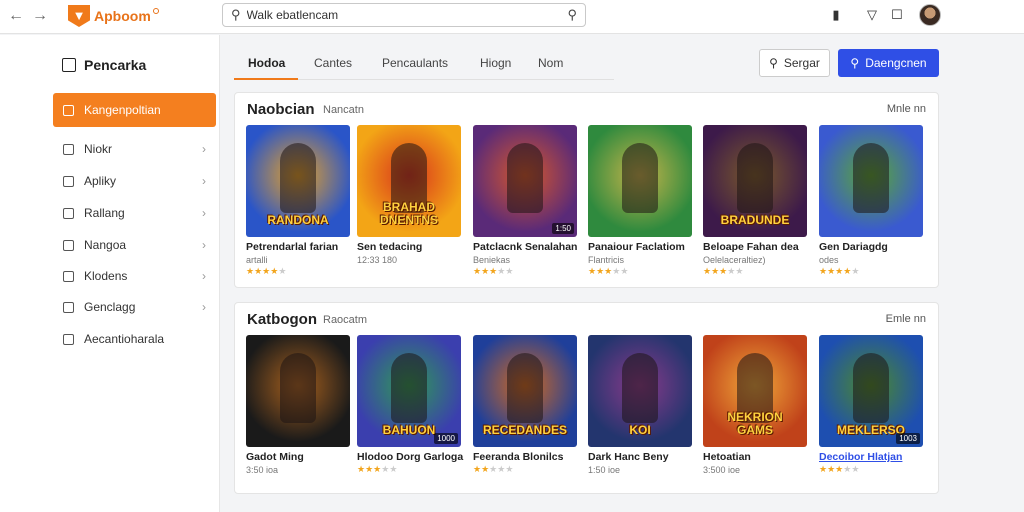  I want to click on sidebar-item: Aecantioharala, so click(134, 339).